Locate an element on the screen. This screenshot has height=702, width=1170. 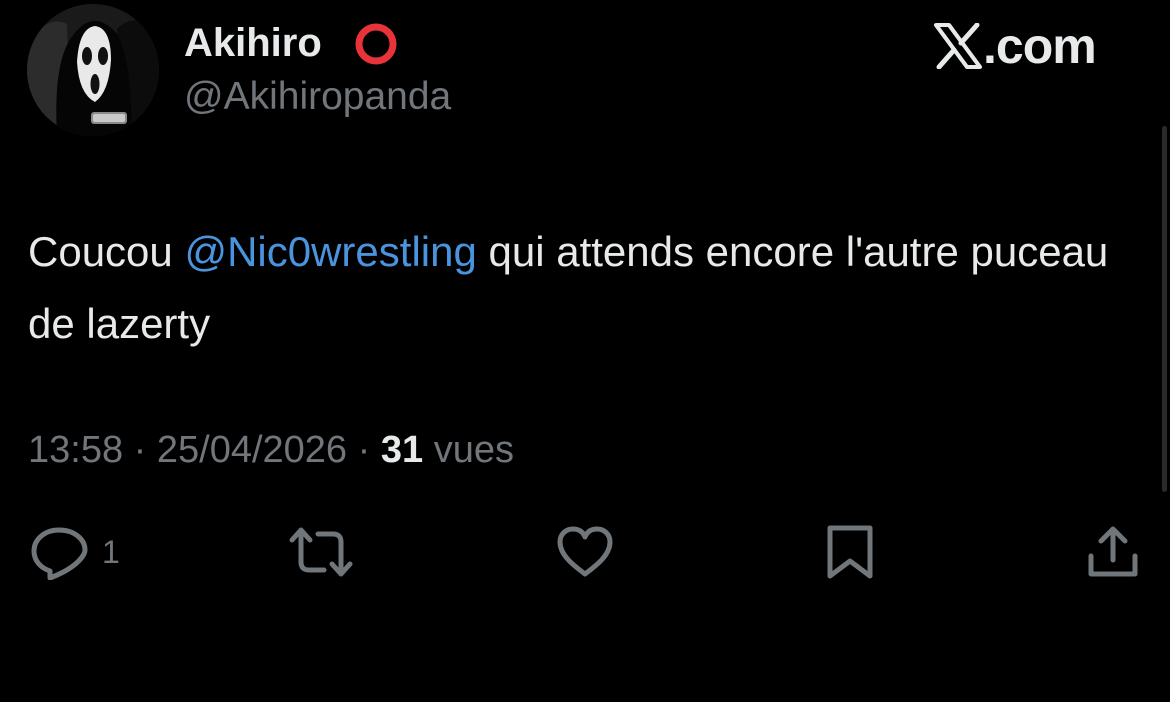
share-button is located at coordinates (1113, 552).